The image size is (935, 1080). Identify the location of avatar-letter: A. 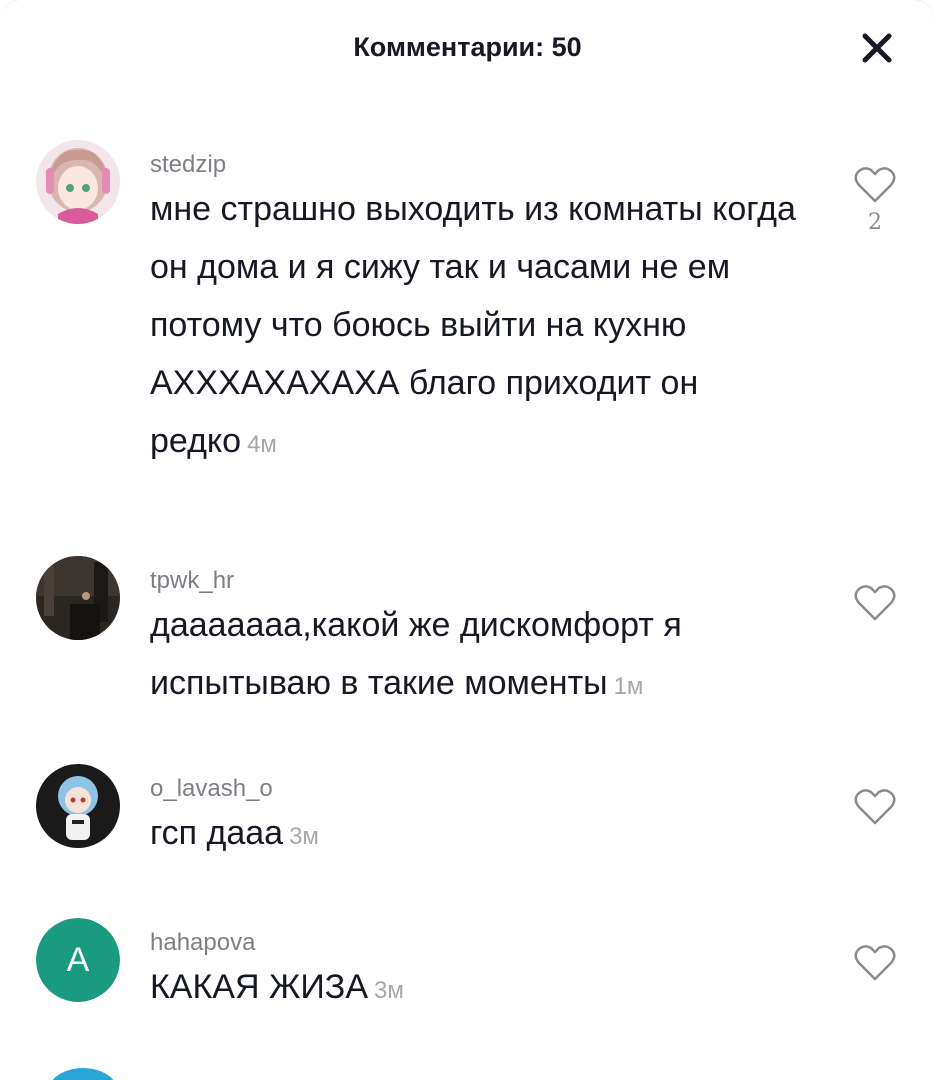
(78, 960).